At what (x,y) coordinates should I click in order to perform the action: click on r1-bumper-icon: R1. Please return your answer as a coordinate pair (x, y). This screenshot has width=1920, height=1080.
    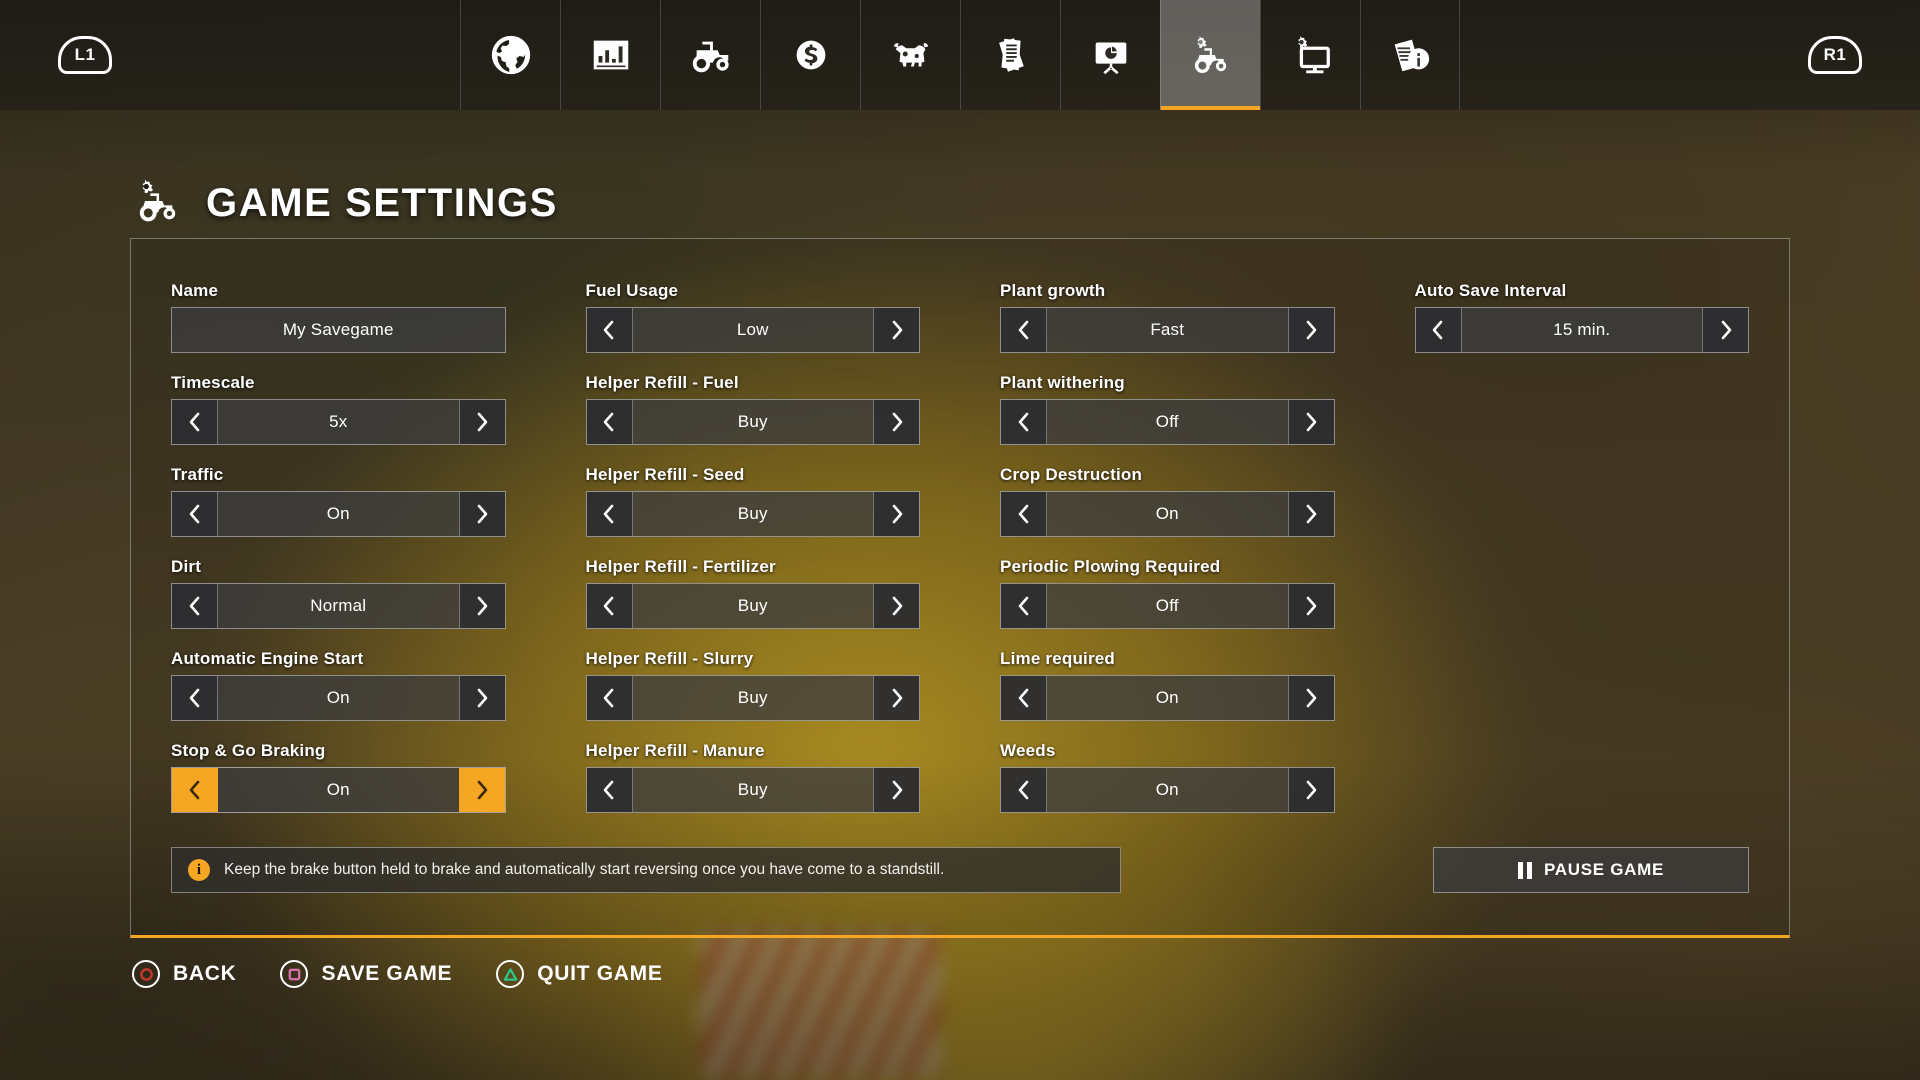
    Looking at the image, I should click on (1835, 55).